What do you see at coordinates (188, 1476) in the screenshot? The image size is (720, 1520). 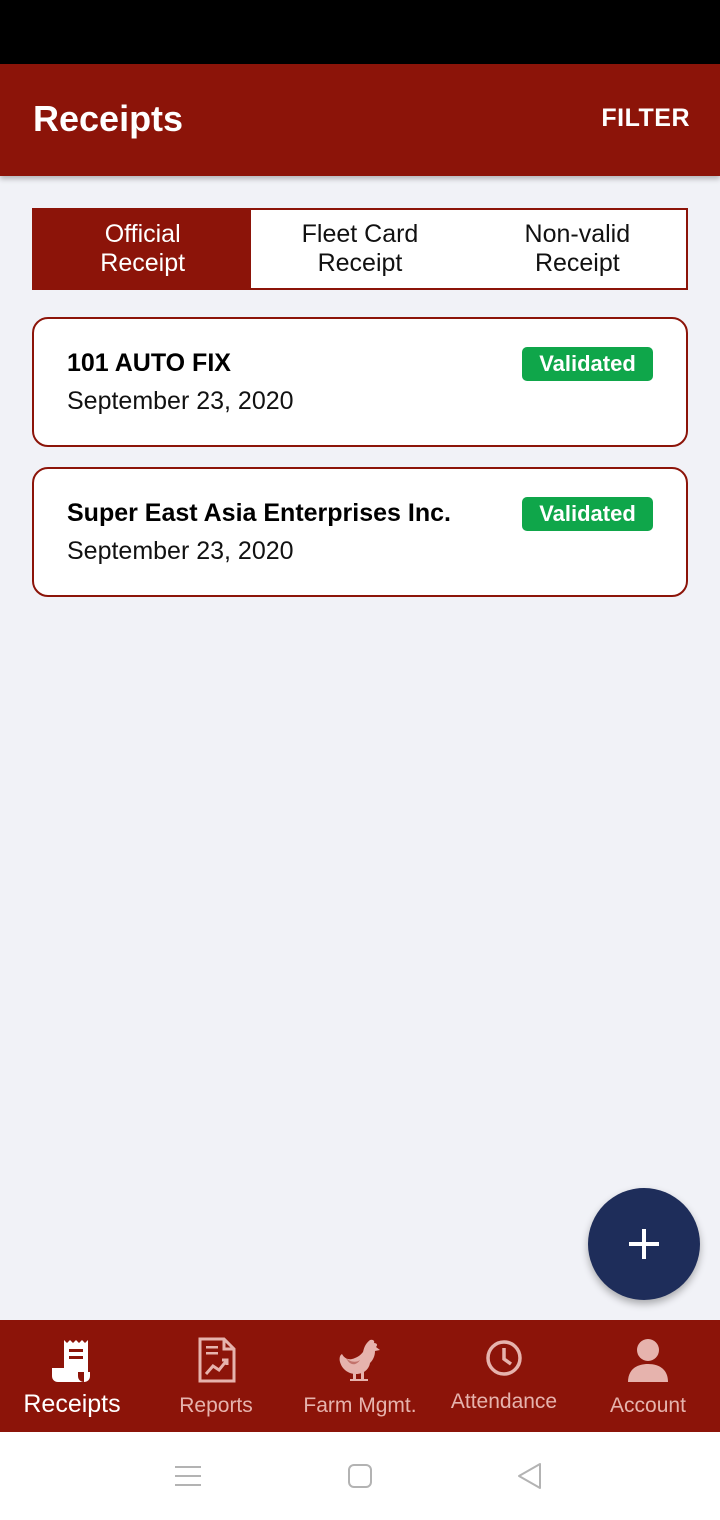 I see `menu-icon` at bounding box center [188, 1476].